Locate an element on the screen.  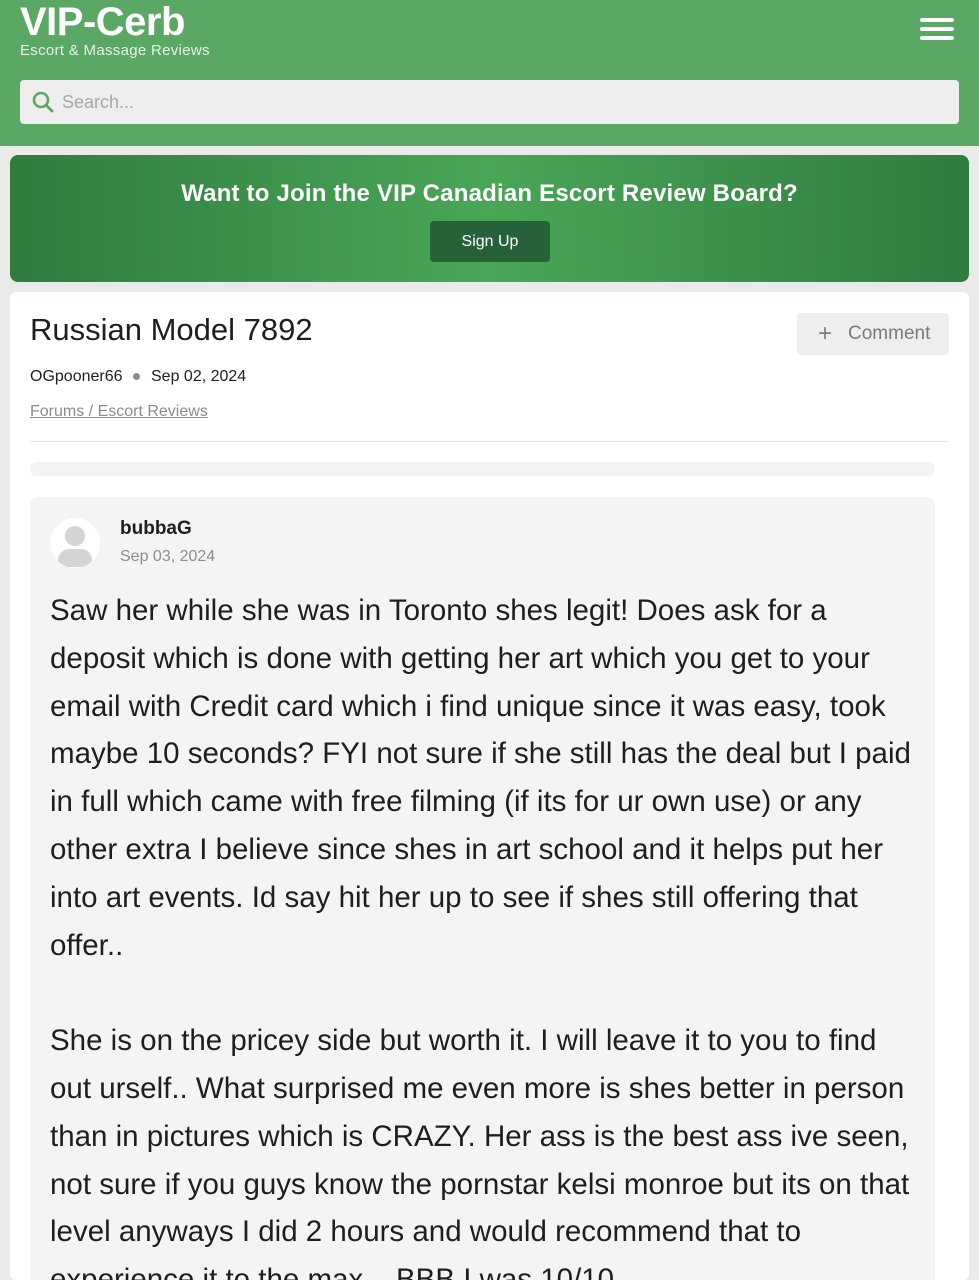
site-logo-title: VIP-Cerb is located at coordinates (102, 22).